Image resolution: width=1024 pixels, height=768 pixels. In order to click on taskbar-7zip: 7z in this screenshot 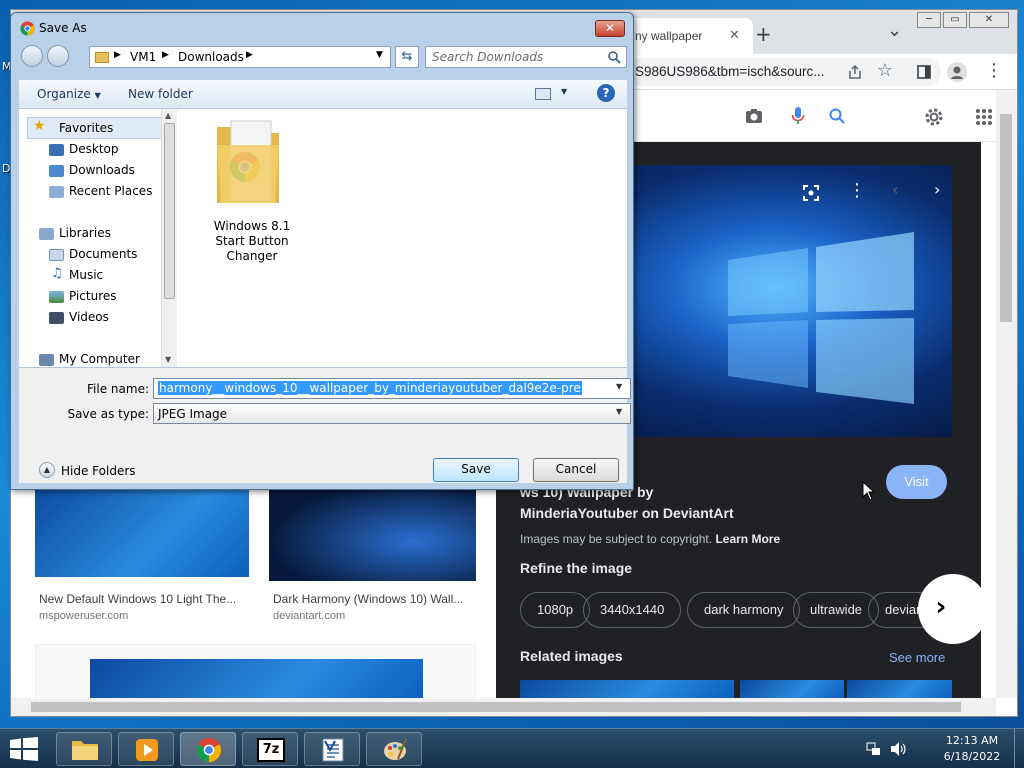, I will do `click(270, 749)`.